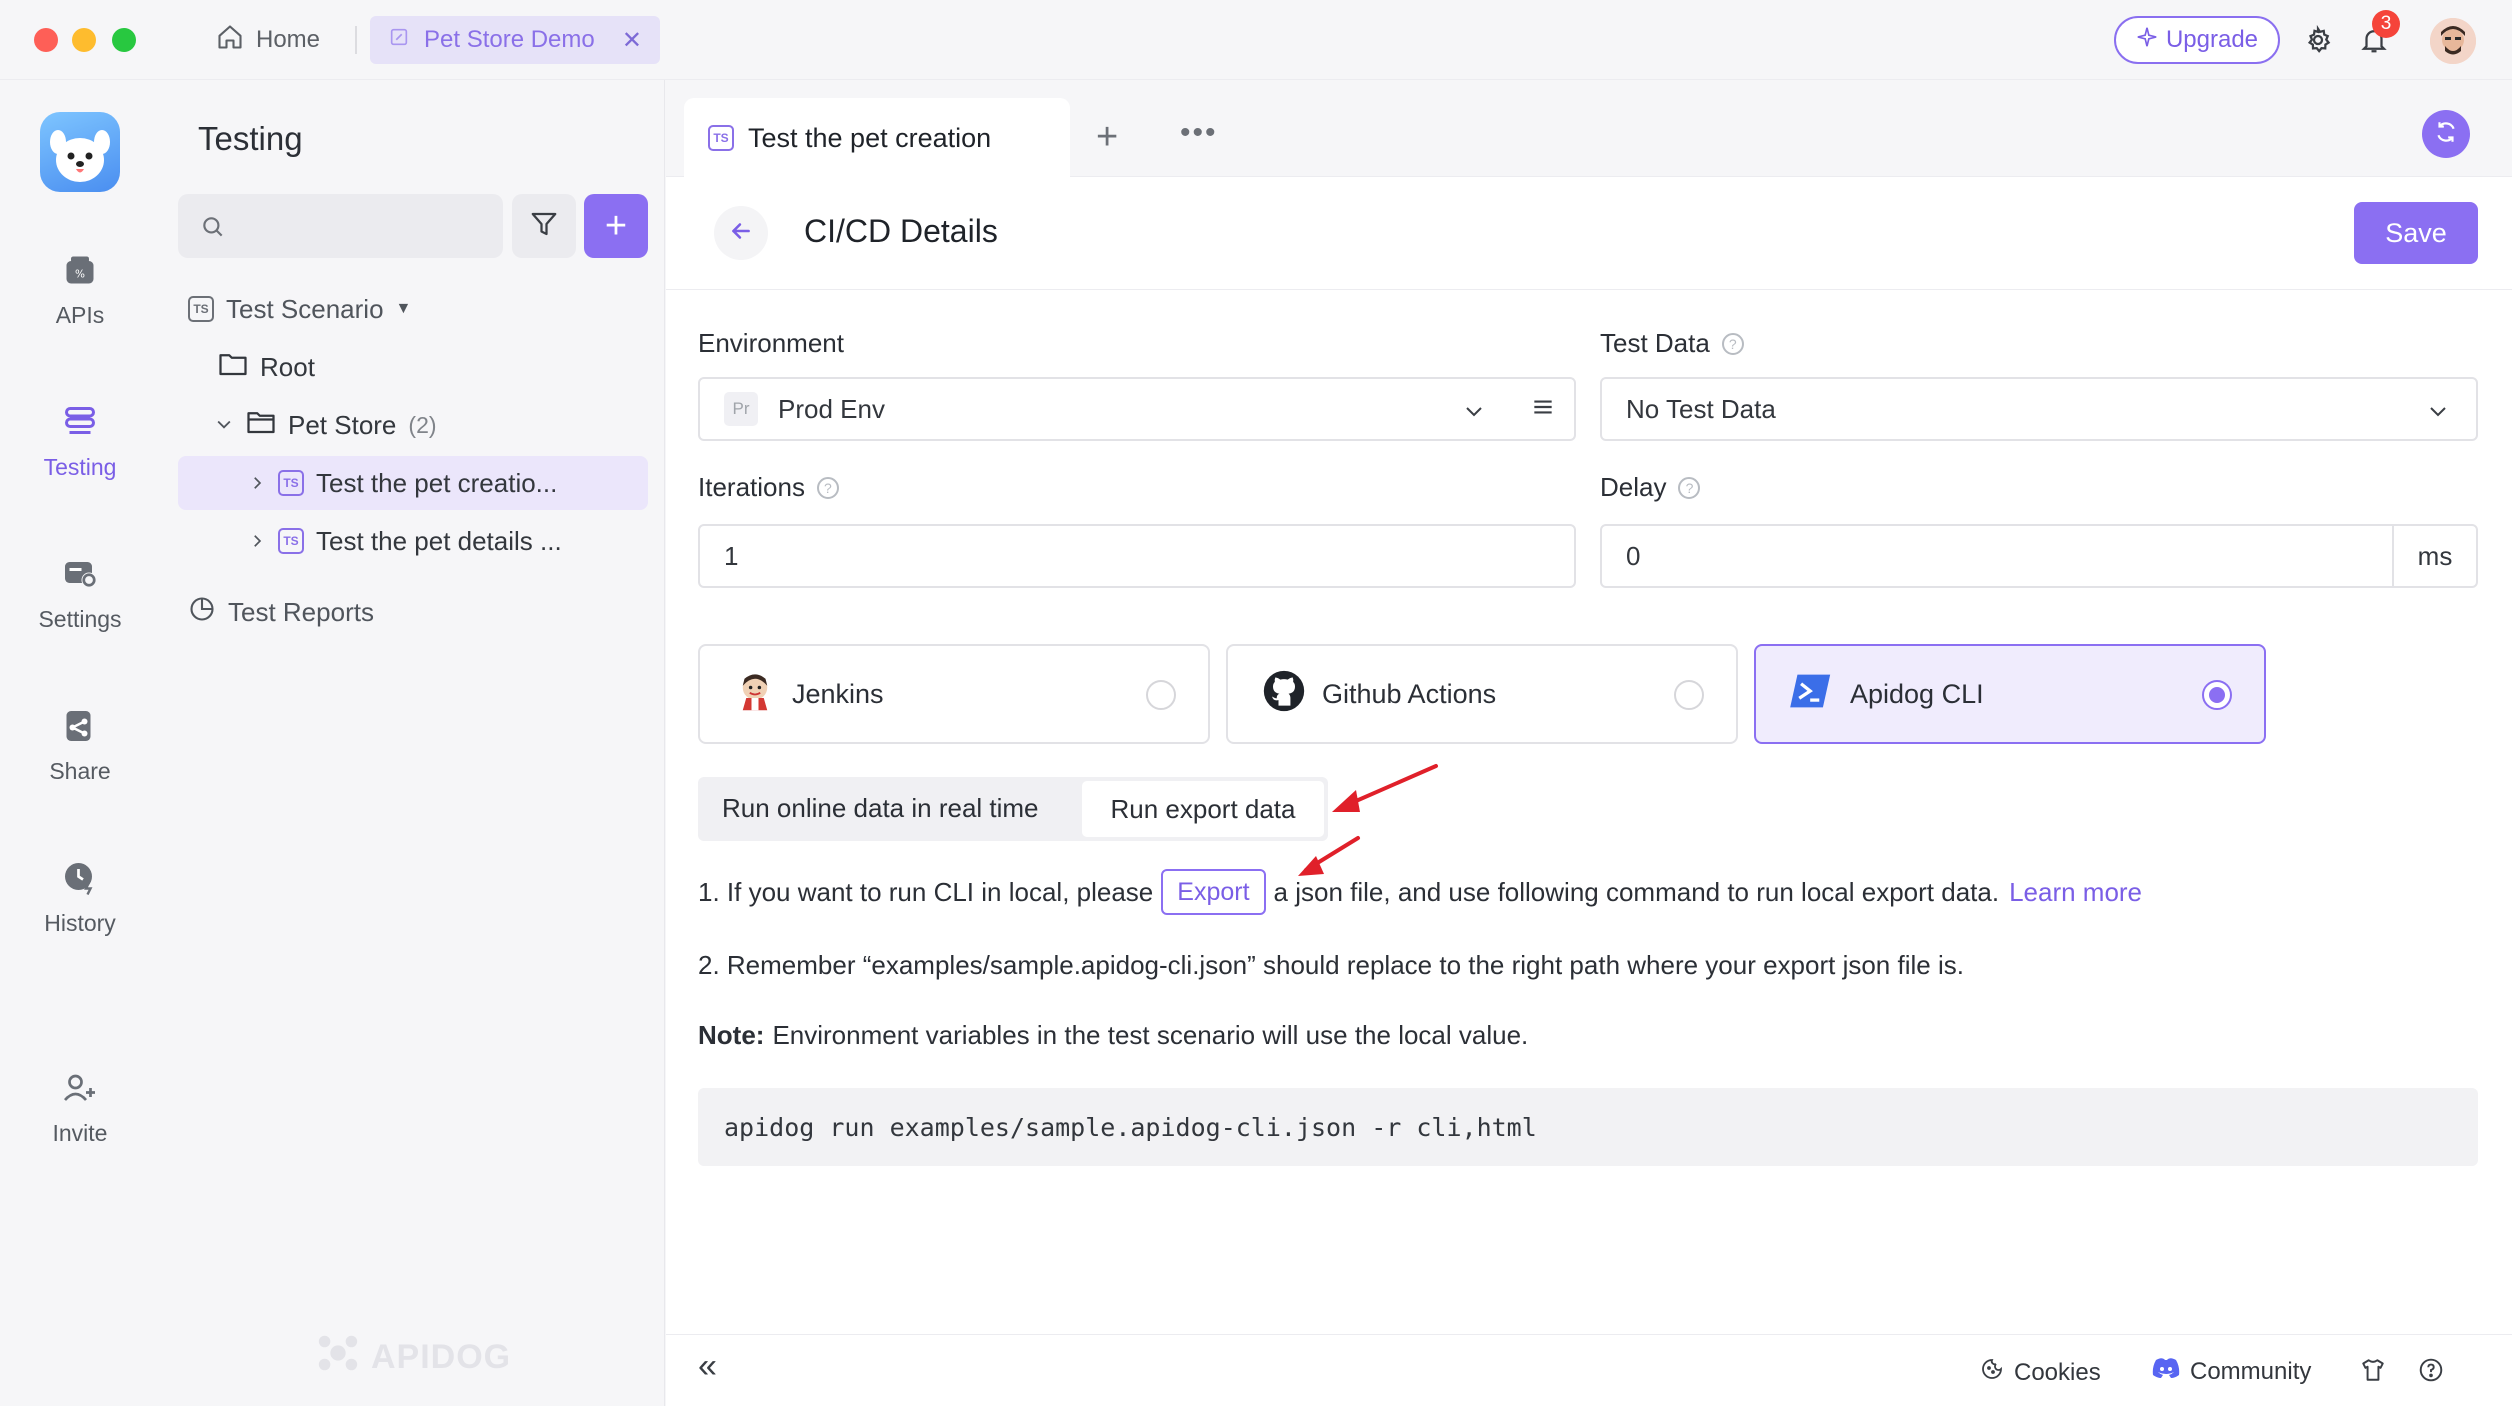 The width and height of the screenshot is (2512, 1406). Describe the element at coordinates (1992, 1372) in the screenshot. I see `cookie-icon` at that location.